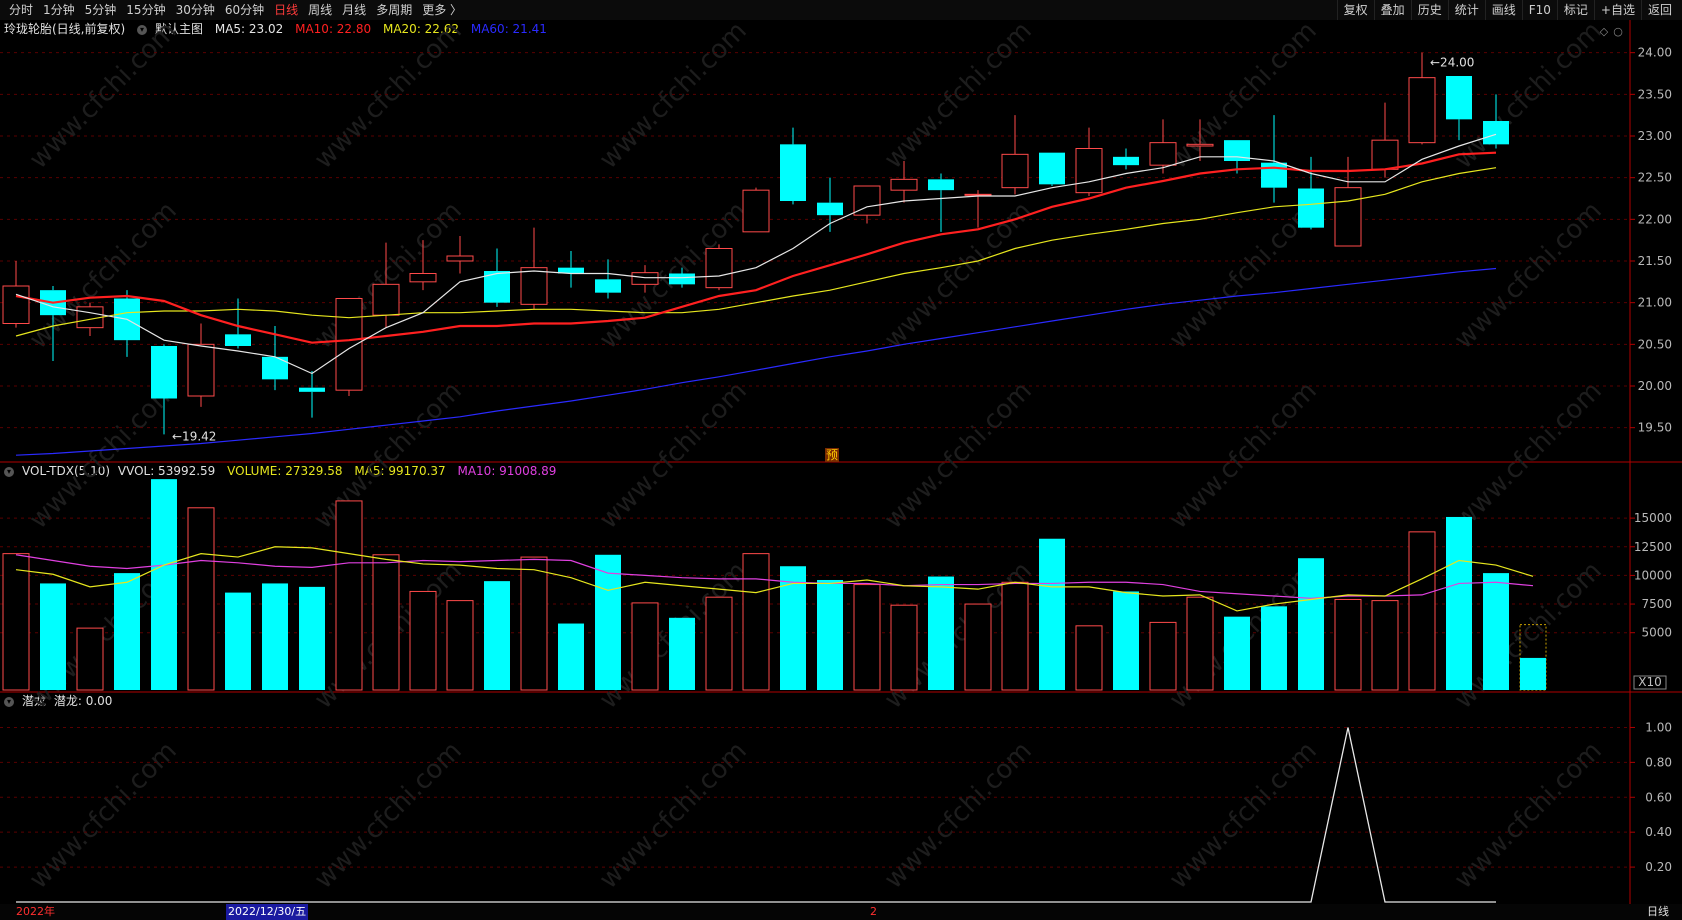 This screenshot has width=1682, height=920. Describe the element at coordinates (1658, 727) in the screenshot. I see `ql-tick-label: 1.00` at that location.